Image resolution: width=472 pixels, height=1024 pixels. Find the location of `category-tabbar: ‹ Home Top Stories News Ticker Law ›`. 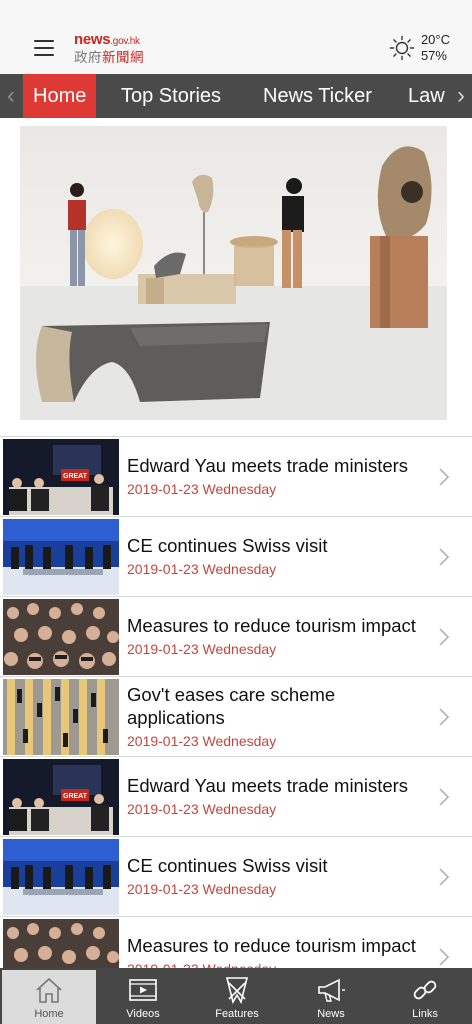

category-tabbar: ‹ Home Top Stories News Ticker Law › is located at coordinates (236, 96).